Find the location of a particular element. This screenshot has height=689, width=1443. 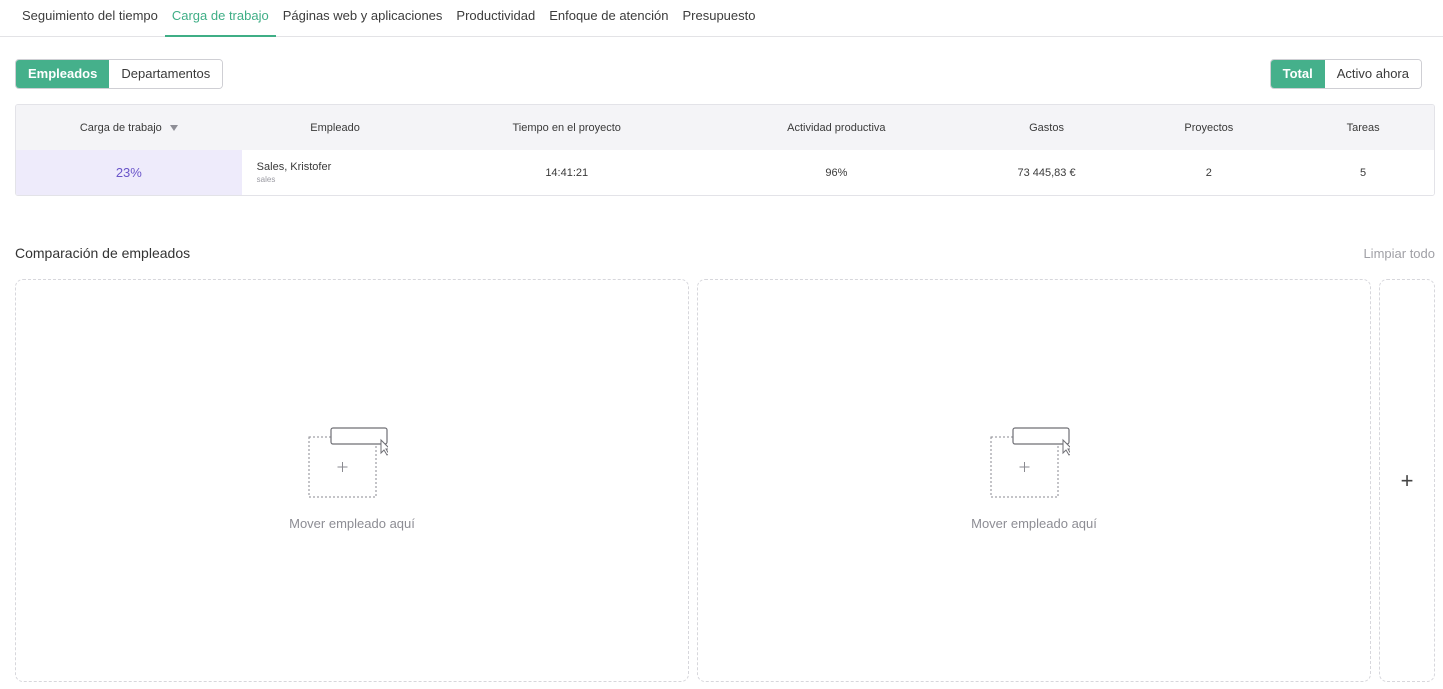

total-toggle-button: Total is located at coordinates (1297, 74).